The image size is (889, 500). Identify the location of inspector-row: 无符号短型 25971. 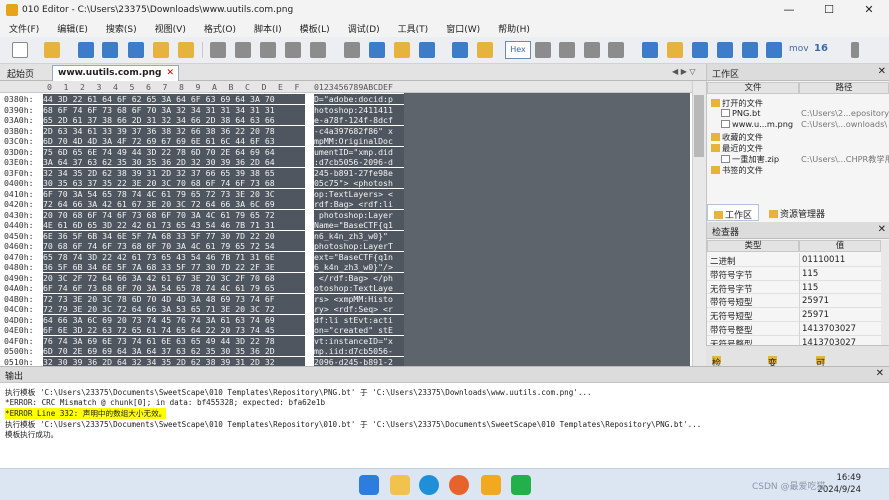
(794, 315).